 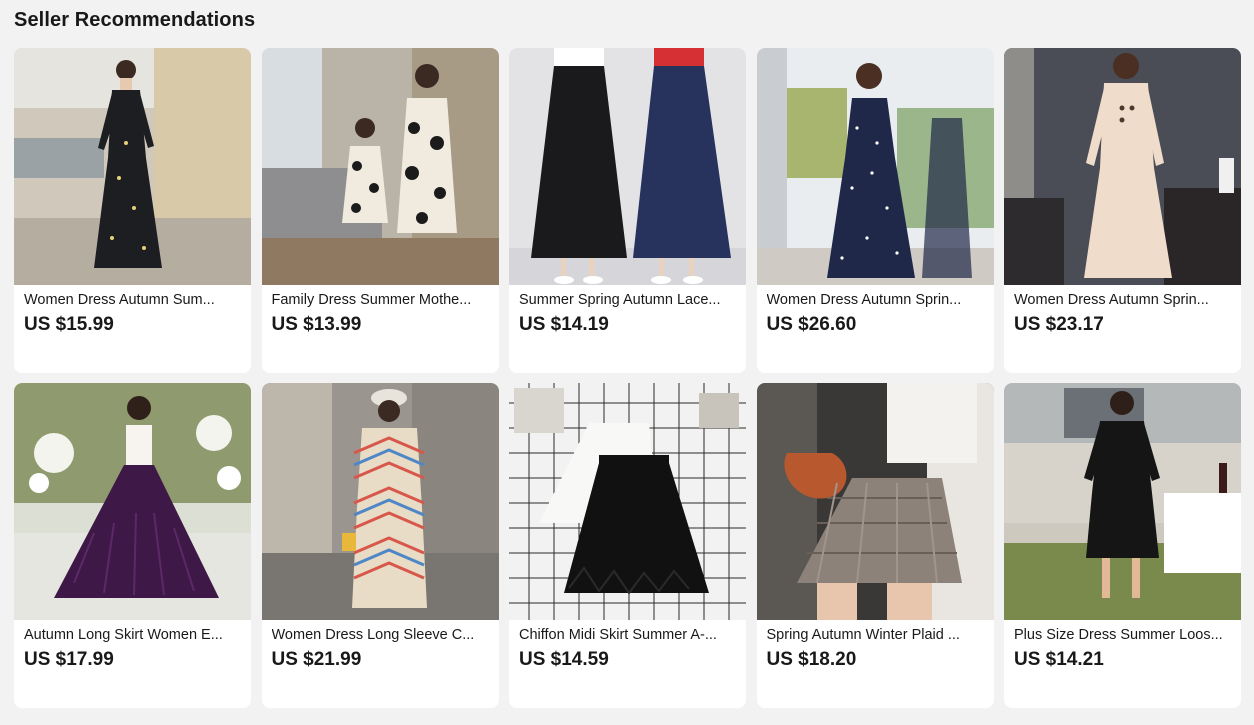 I want to click on product-card: Women Dress Autumn Sum... US $15.99, so click(x=132, y=210).